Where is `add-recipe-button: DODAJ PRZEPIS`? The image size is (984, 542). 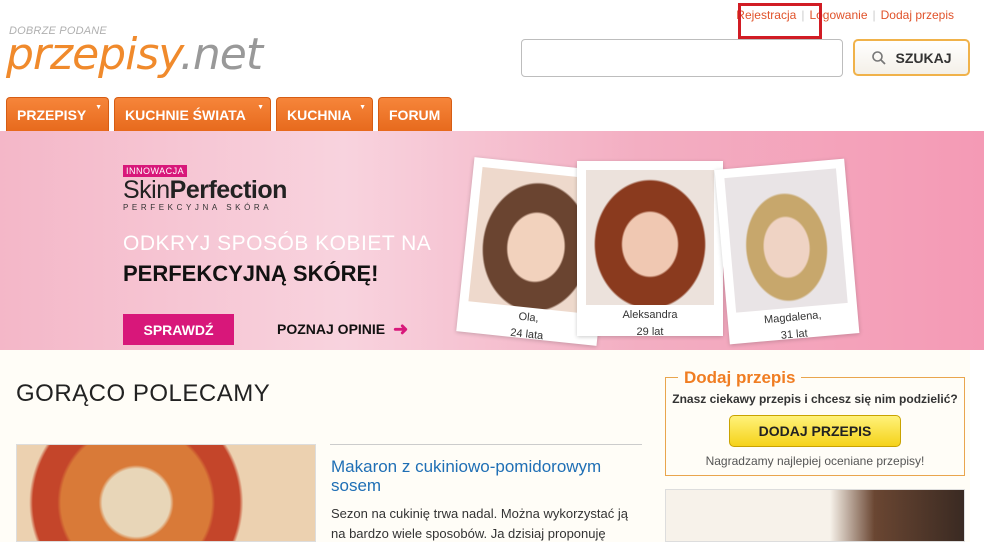 add-recipe-button: DODAJ PRZEPIS is located at coordinates (815, 431).